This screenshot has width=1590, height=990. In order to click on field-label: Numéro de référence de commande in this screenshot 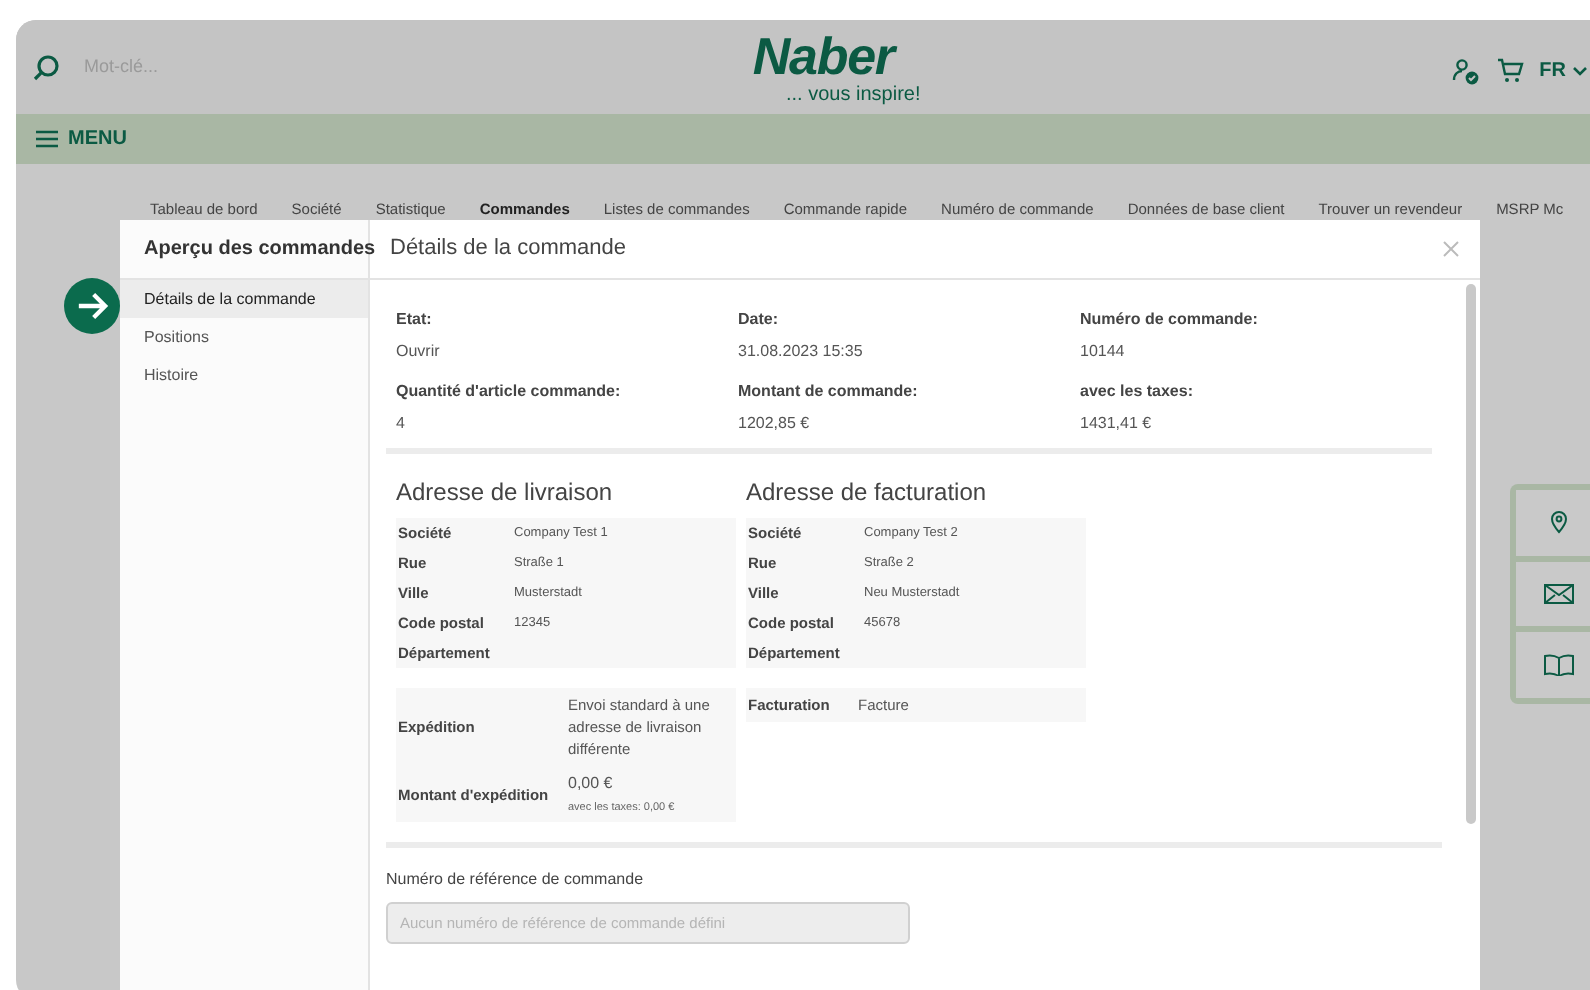, I will do `click(516, 880)`.